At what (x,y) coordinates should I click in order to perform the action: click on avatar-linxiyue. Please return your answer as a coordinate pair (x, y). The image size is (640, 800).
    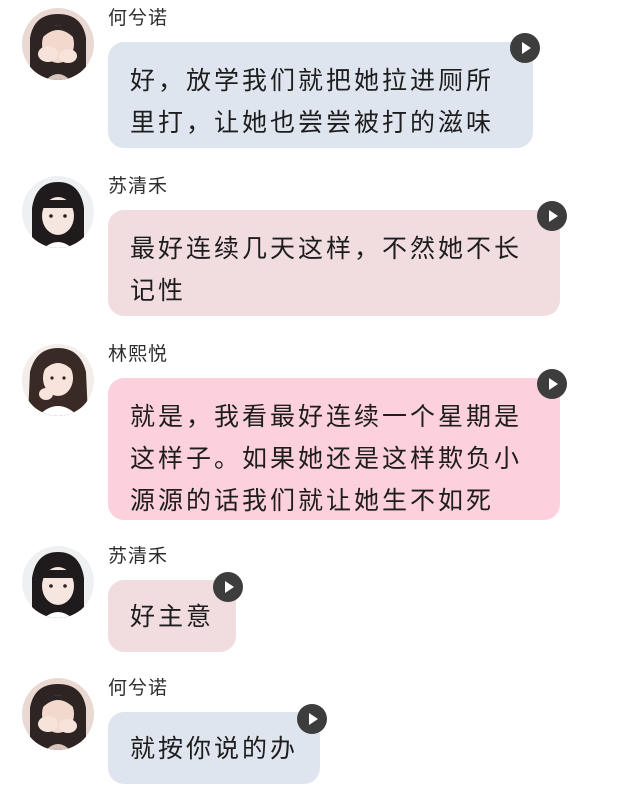
    Looking at the image, I should click on (58, 380).